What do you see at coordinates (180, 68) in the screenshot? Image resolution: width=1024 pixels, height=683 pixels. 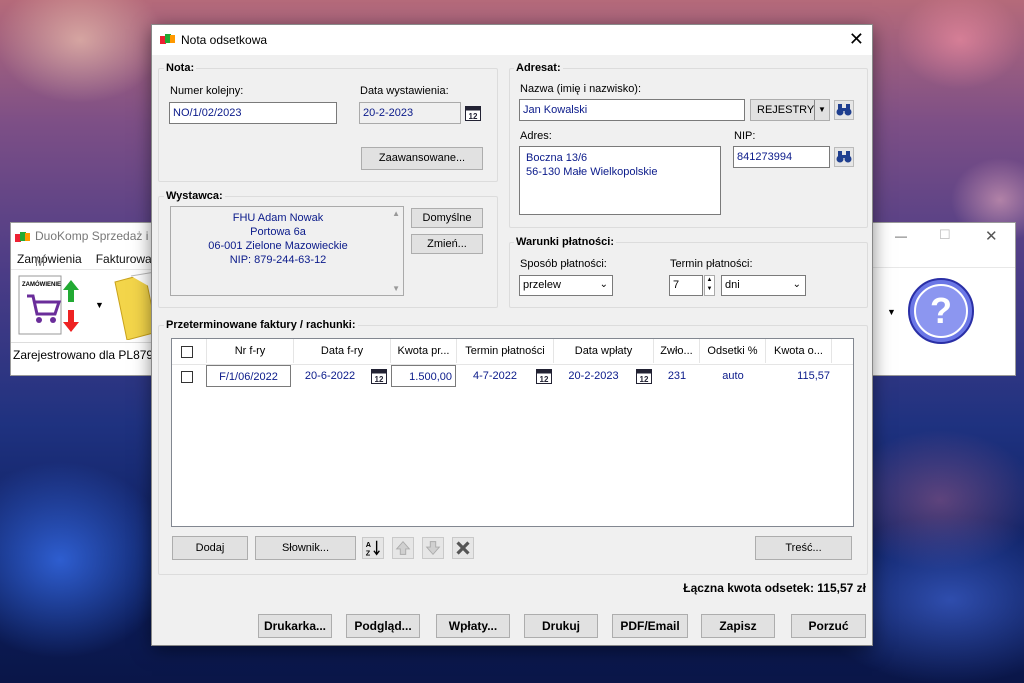 I see `nota-group-label: Nota:` at bounding box center [180, 68].